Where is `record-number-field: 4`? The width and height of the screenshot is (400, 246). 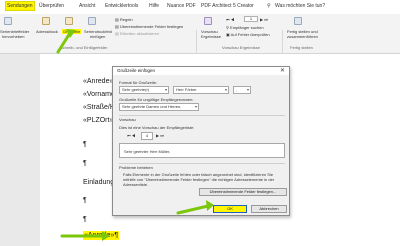
record-number-field: 4 is located at coordinates (147, 136).